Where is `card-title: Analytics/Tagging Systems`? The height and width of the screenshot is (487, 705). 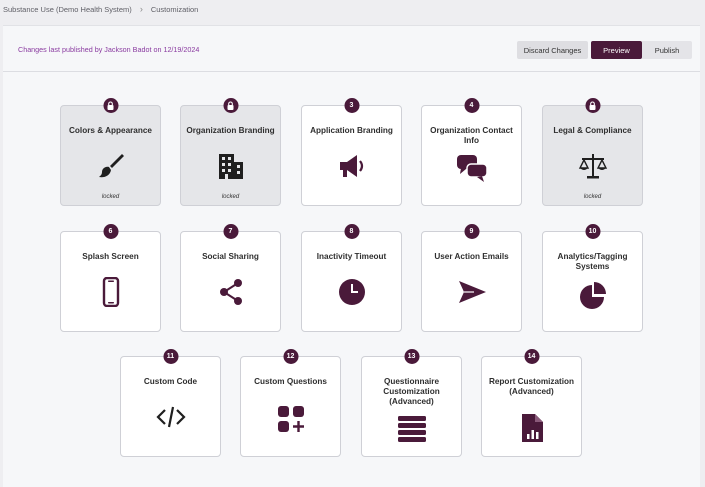
card-title: Analytics/Tagging Systems is located at coordinates (592, 261).